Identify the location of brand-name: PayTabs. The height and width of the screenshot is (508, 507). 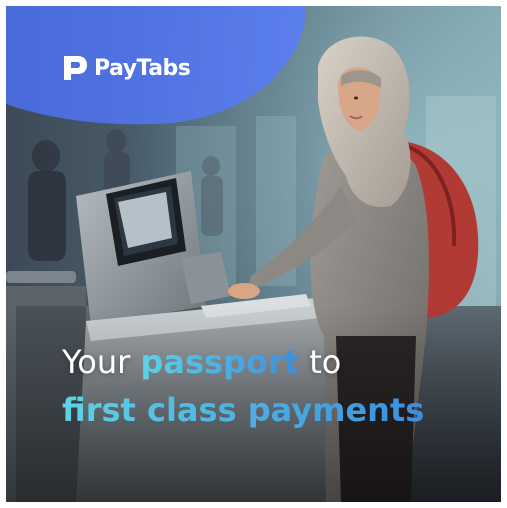
(142, 68).